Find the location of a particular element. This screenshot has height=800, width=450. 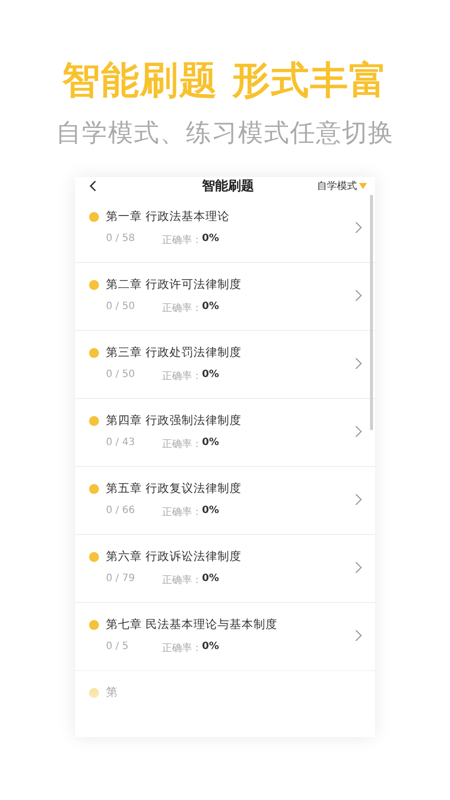

chapter-title: 第三章 行政处罚法律制度 is located at coordinates (174, 352).